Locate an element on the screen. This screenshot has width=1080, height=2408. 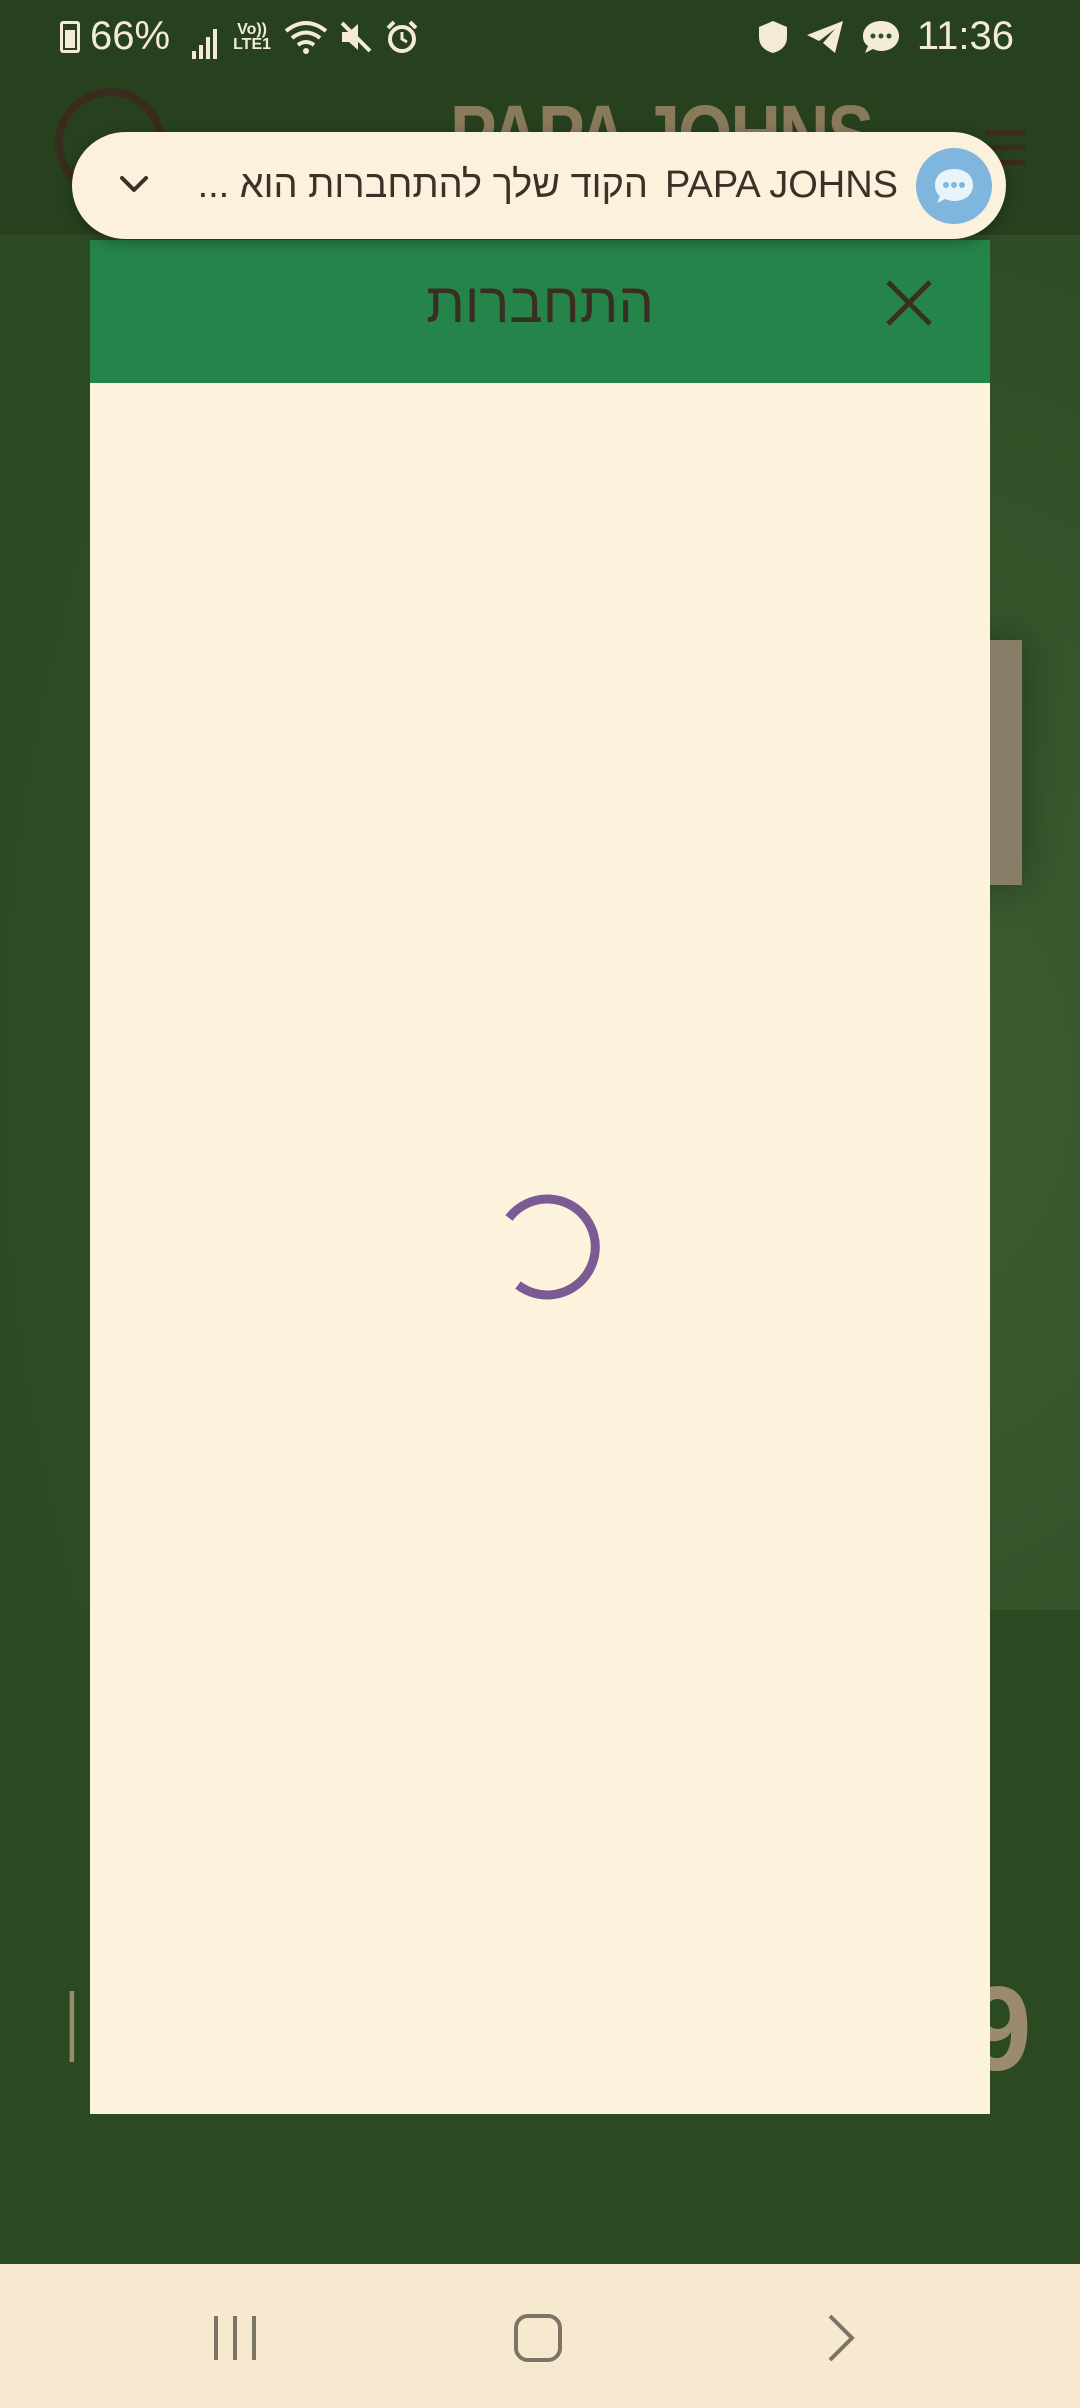
telegram-icon is located at coordinates (824, 36).